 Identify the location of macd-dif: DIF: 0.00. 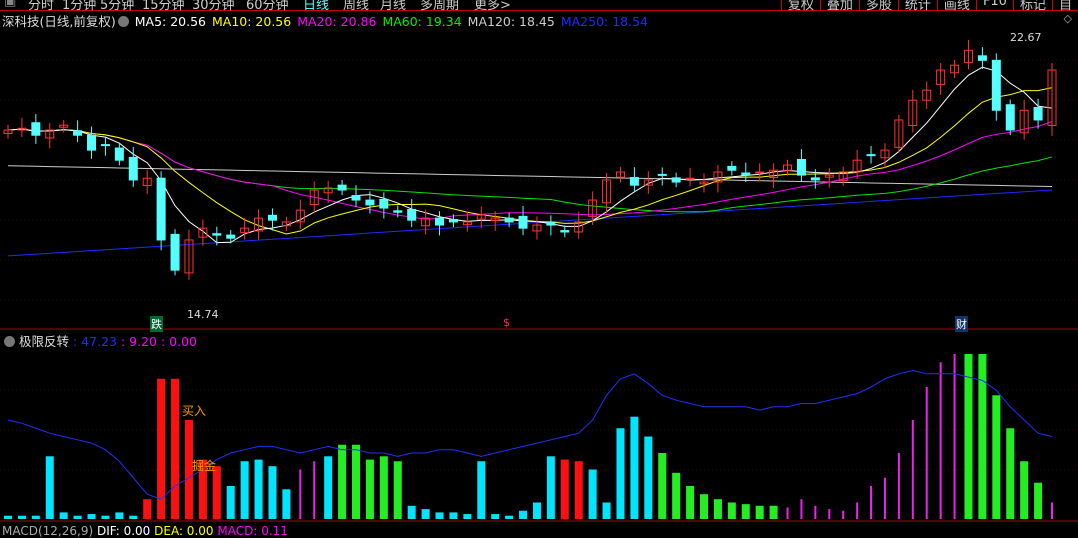
(123, 531).